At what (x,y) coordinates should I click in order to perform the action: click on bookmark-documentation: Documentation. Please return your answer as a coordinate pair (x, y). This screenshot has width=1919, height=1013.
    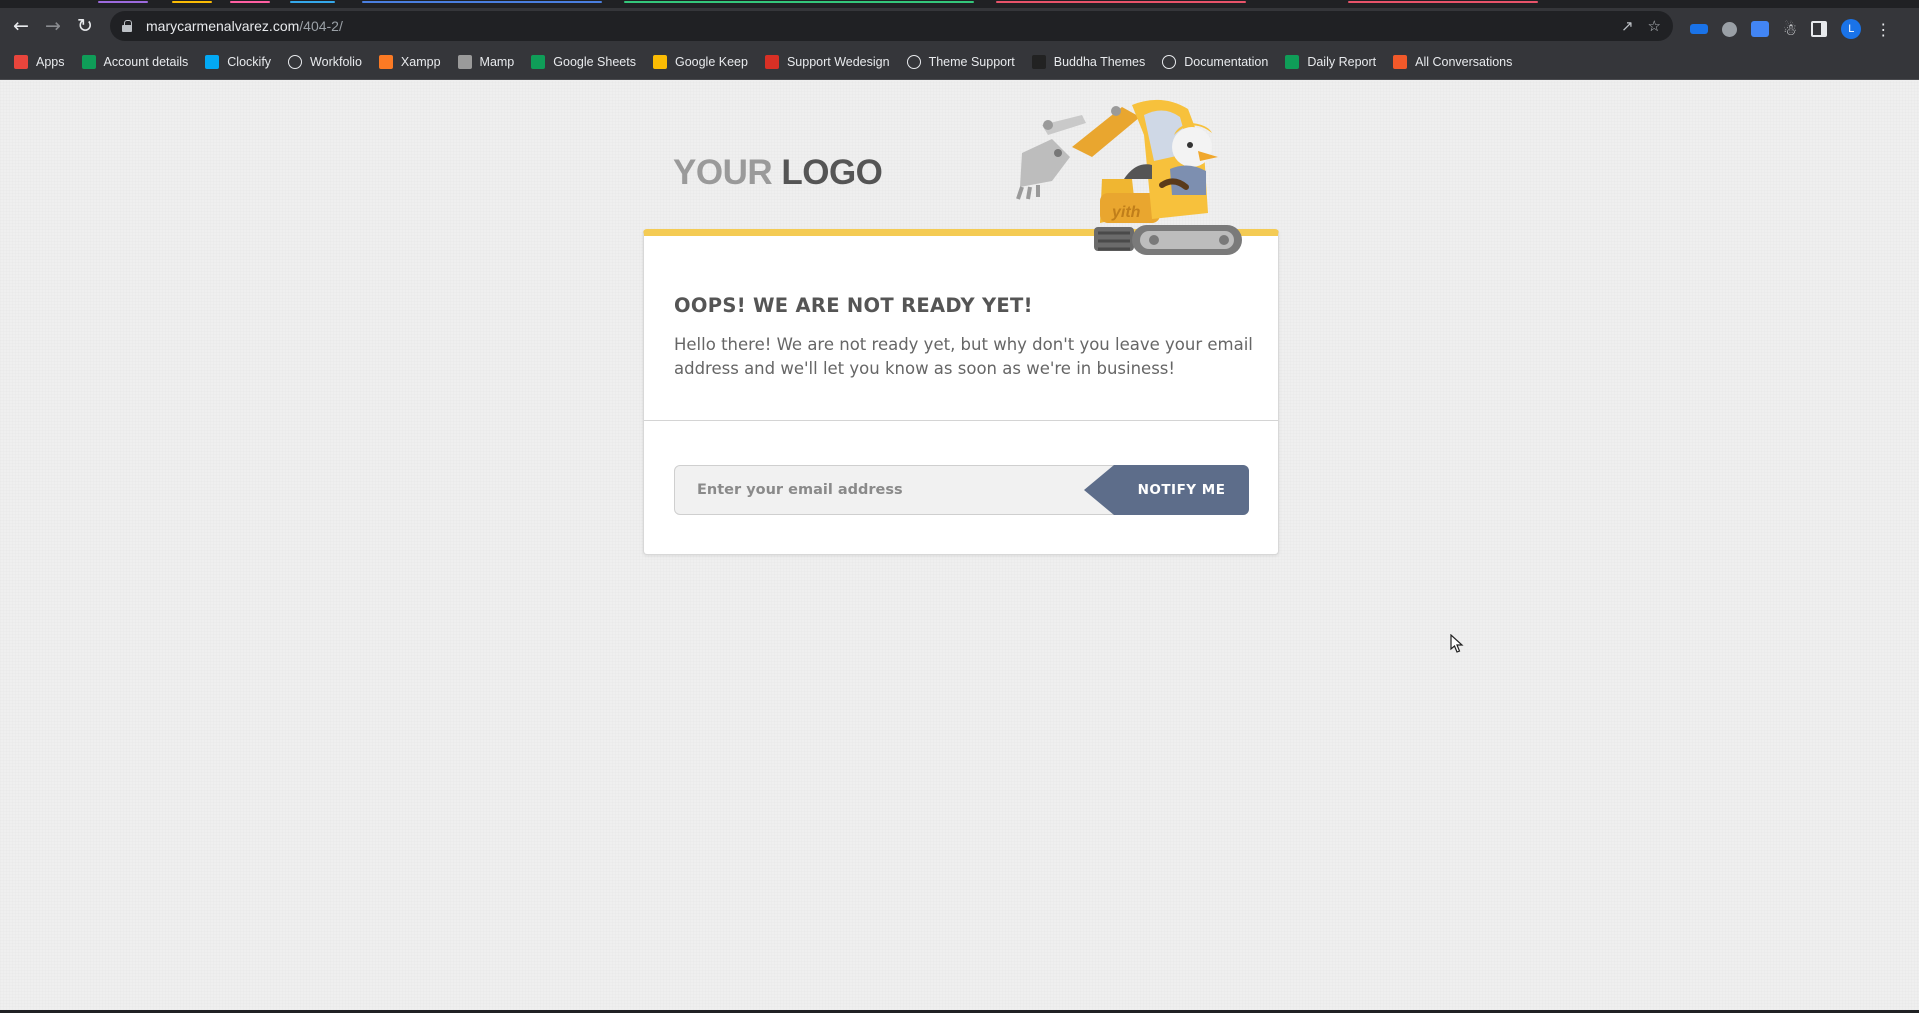
    Looking at the image, I should click on (1215, 61).